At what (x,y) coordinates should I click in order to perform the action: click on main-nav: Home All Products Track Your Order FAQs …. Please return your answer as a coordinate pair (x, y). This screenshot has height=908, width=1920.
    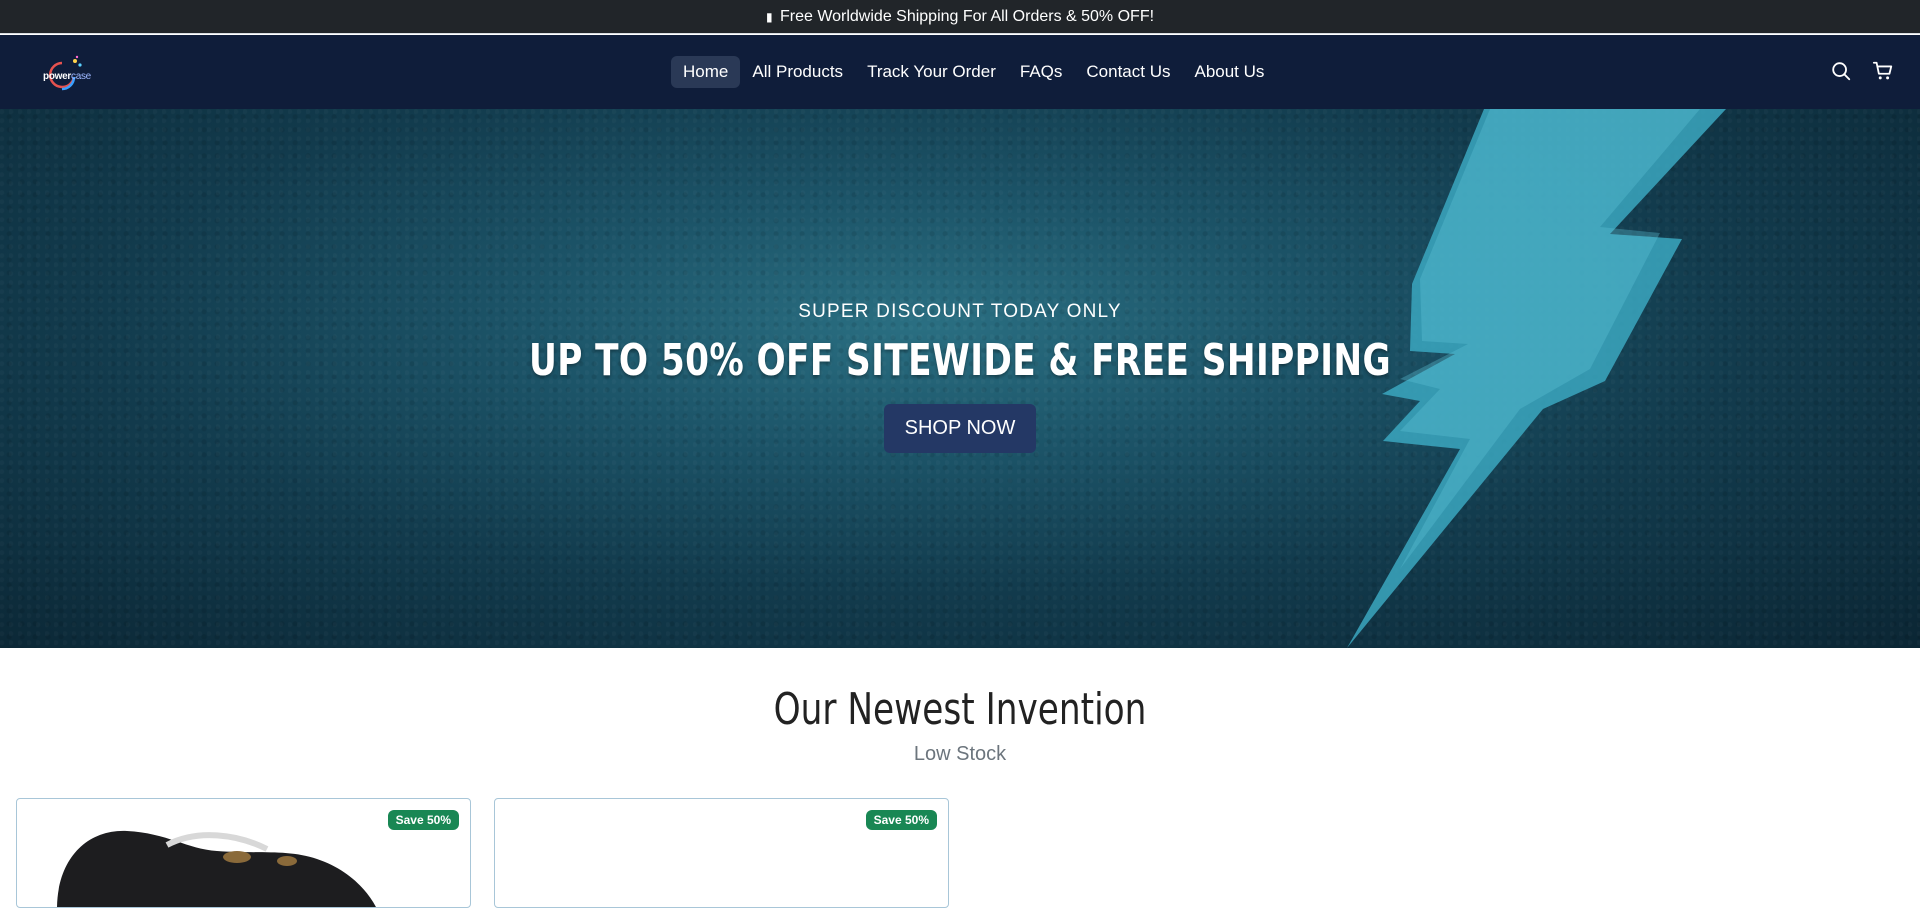
    Looking at the image, I should click on (973, 72).